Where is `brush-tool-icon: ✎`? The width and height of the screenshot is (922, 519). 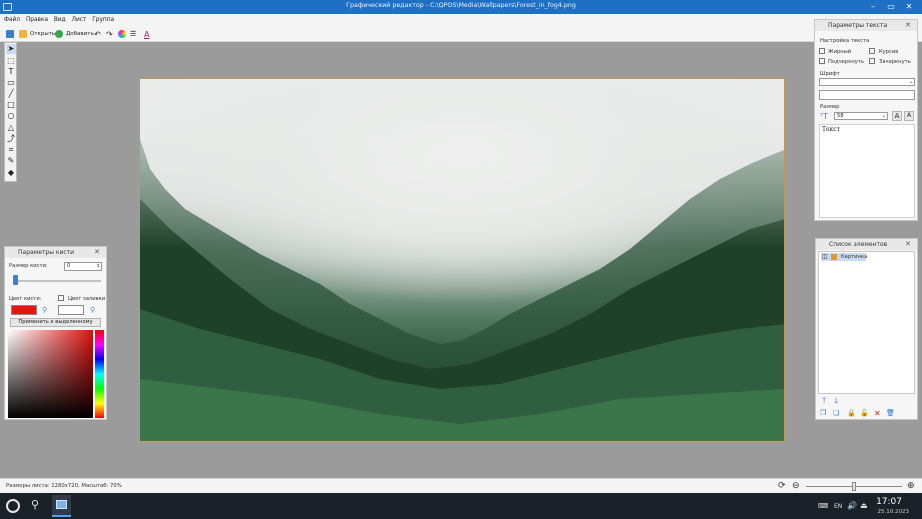 brush-tool-icon: ✎ is located at coordinates (11, 161).